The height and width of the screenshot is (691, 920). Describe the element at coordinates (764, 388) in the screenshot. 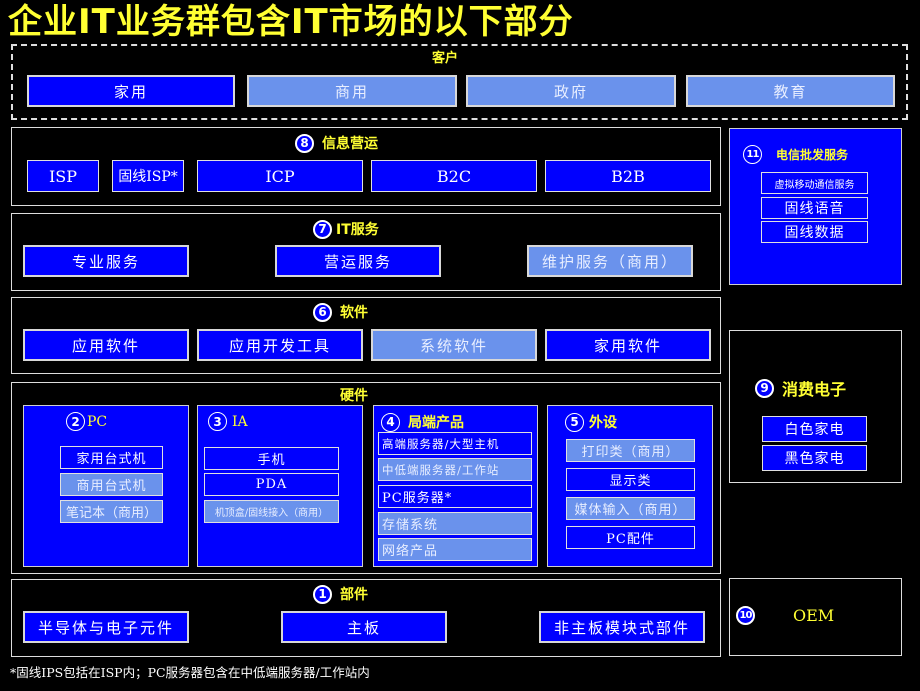

I see `number-9-icon: 9` at that location.